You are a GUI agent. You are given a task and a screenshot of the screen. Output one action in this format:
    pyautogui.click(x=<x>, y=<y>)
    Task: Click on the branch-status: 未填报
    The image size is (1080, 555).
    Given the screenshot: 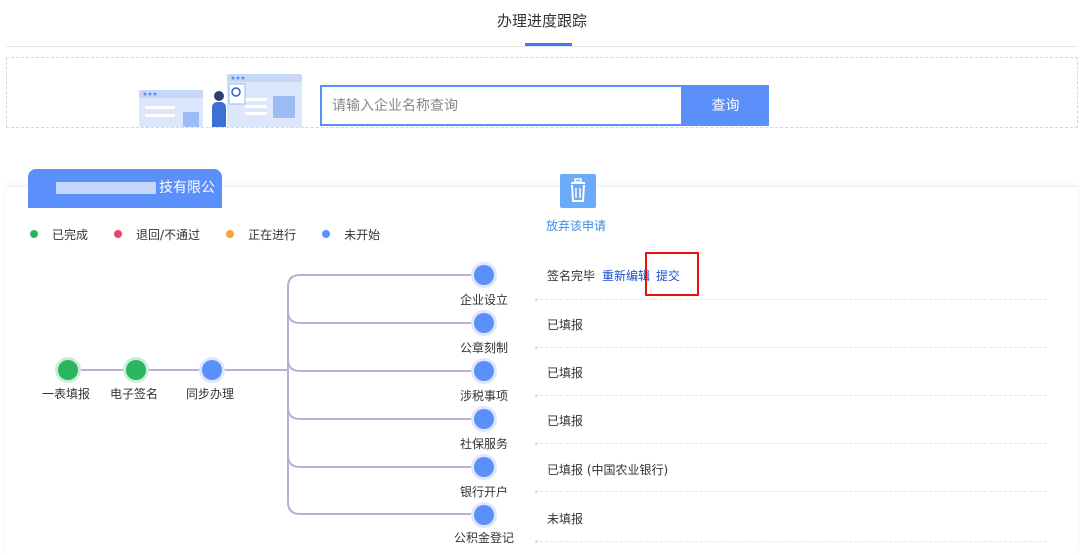 What is the action you would take?
    pyautogui.click(x=565, y=519)
    